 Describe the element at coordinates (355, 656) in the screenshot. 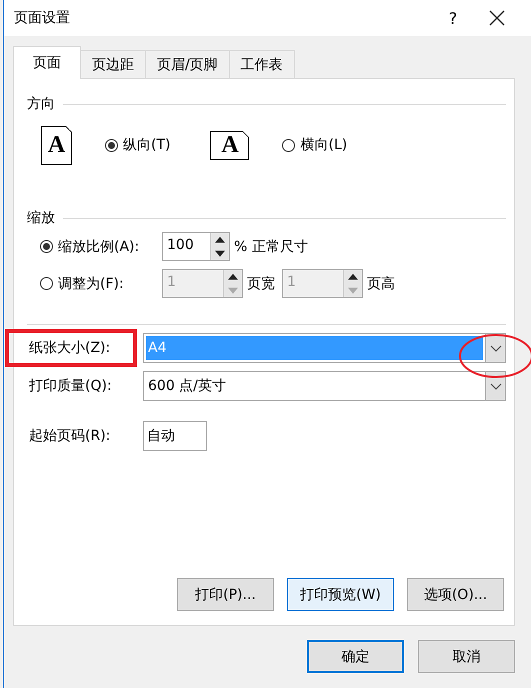

I see `dialog-button: 确定` at that location.